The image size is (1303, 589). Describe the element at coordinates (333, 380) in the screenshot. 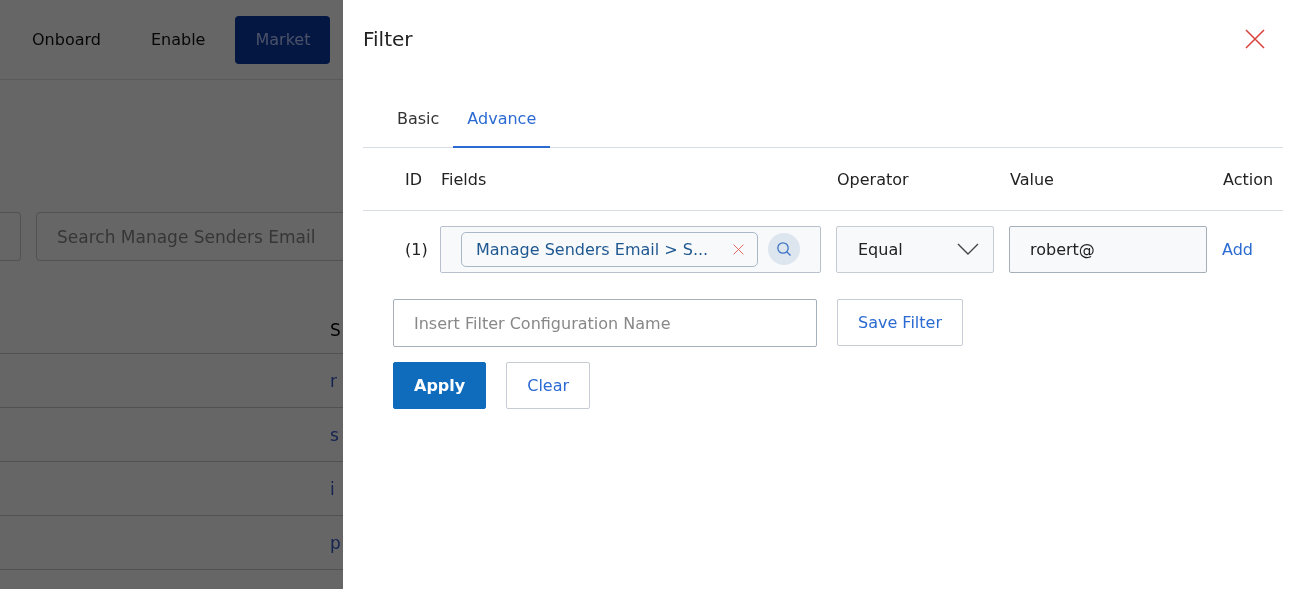

I see `table-cell: r` at that location.